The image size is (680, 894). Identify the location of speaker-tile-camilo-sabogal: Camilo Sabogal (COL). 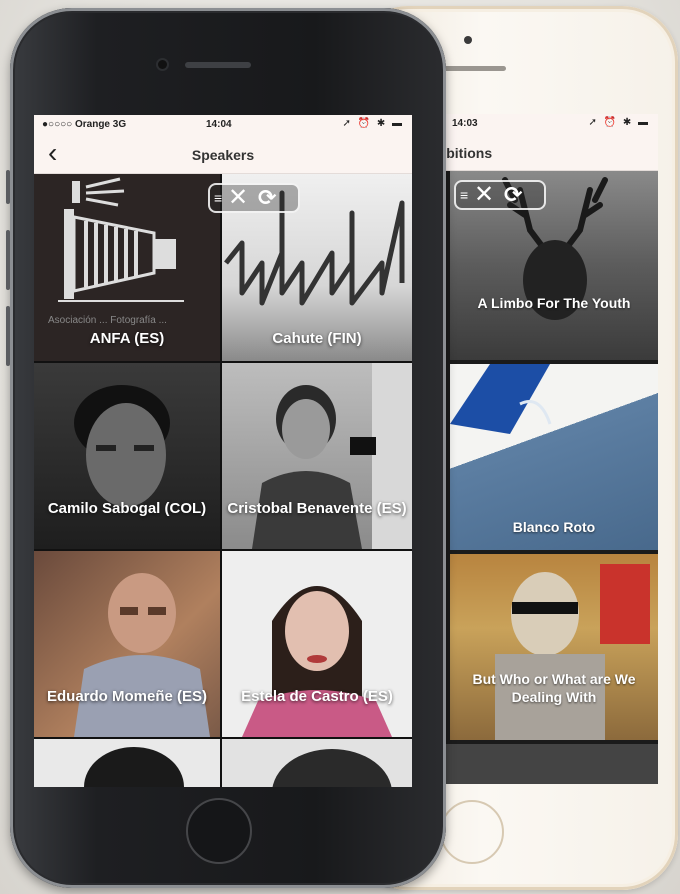
(127, 456).